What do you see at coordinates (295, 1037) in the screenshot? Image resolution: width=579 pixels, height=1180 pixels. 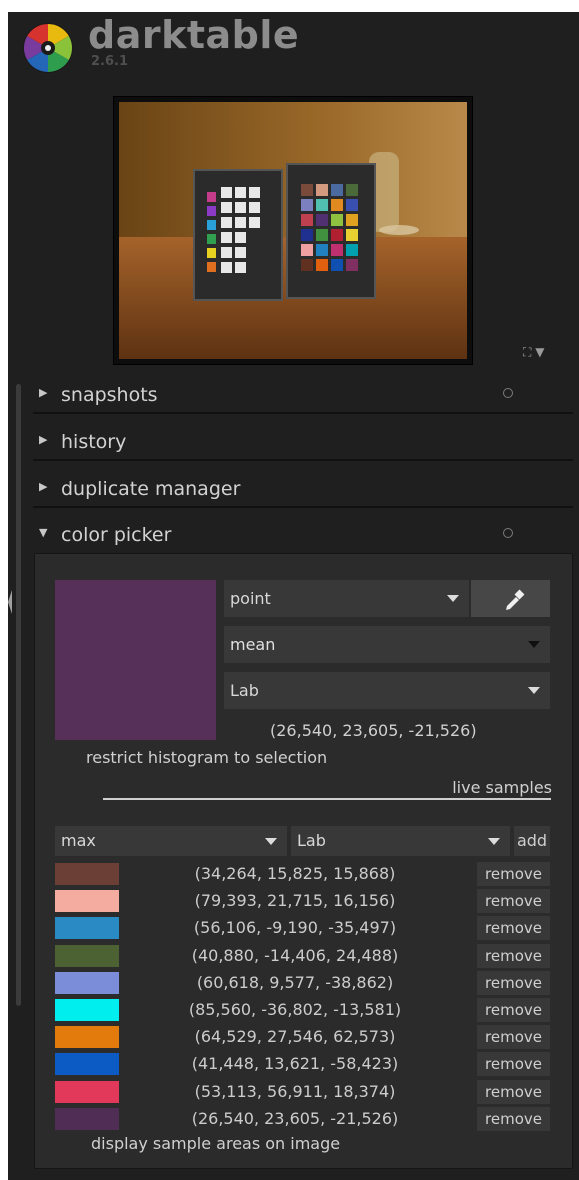 I see `sample-value: (64,529, 27,546, 62,573)` at bounding box center [295, 1037].